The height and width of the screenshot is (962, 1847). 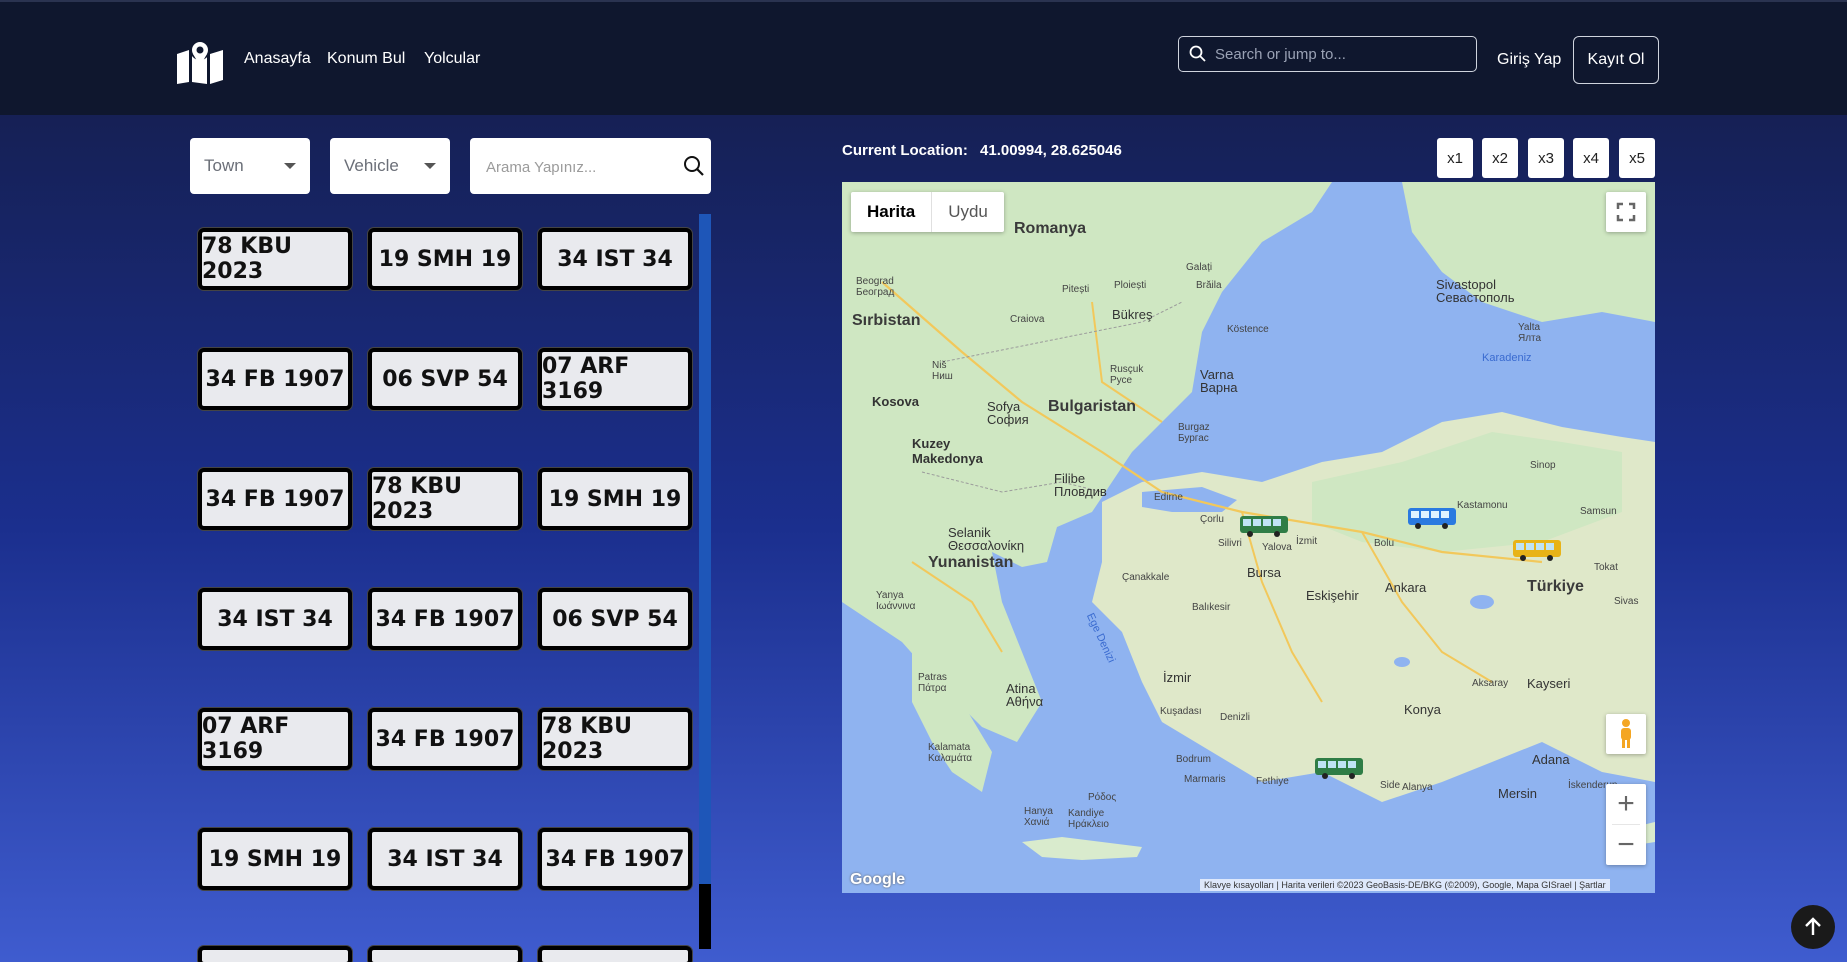 What do you see at coordinates (1194, 433) in the screenshot?
I see `map-label-burgaz: Burgaz Бургас` at bounding box center [1194, 433].